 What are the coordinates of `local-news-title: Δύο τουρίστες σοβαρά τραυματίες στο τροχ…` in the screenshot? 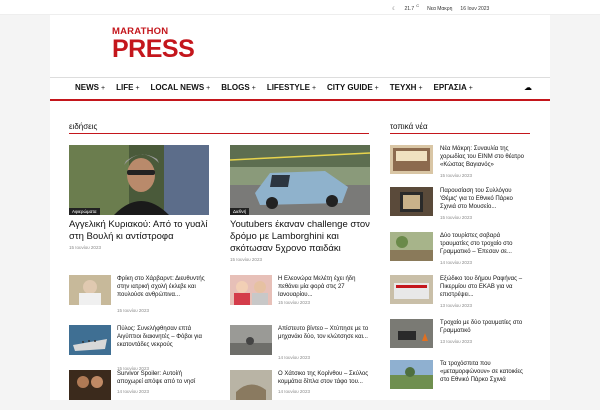 It's located at (484, 244).